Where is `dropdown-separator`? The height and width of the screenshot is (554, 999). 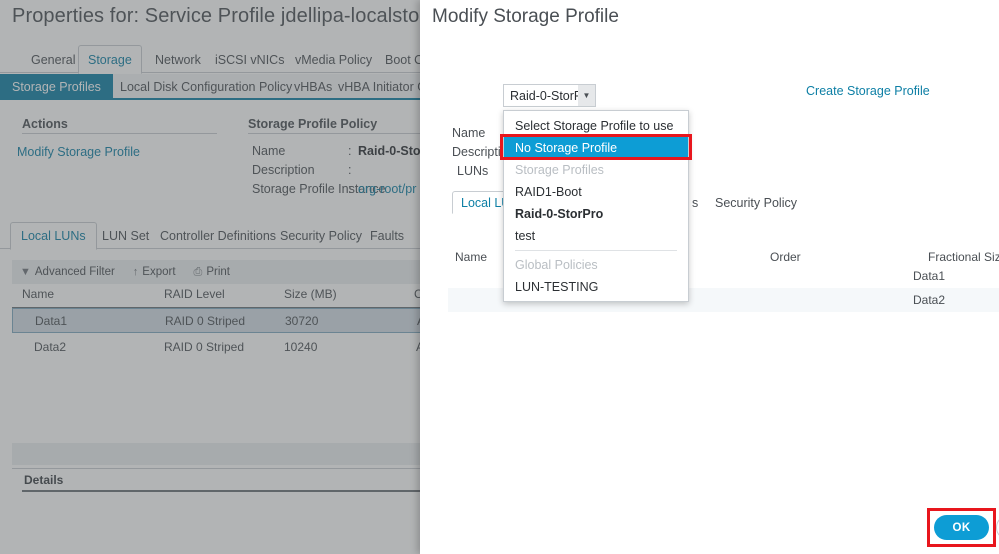
dropdown-separator is located at coordinates (596, 250).